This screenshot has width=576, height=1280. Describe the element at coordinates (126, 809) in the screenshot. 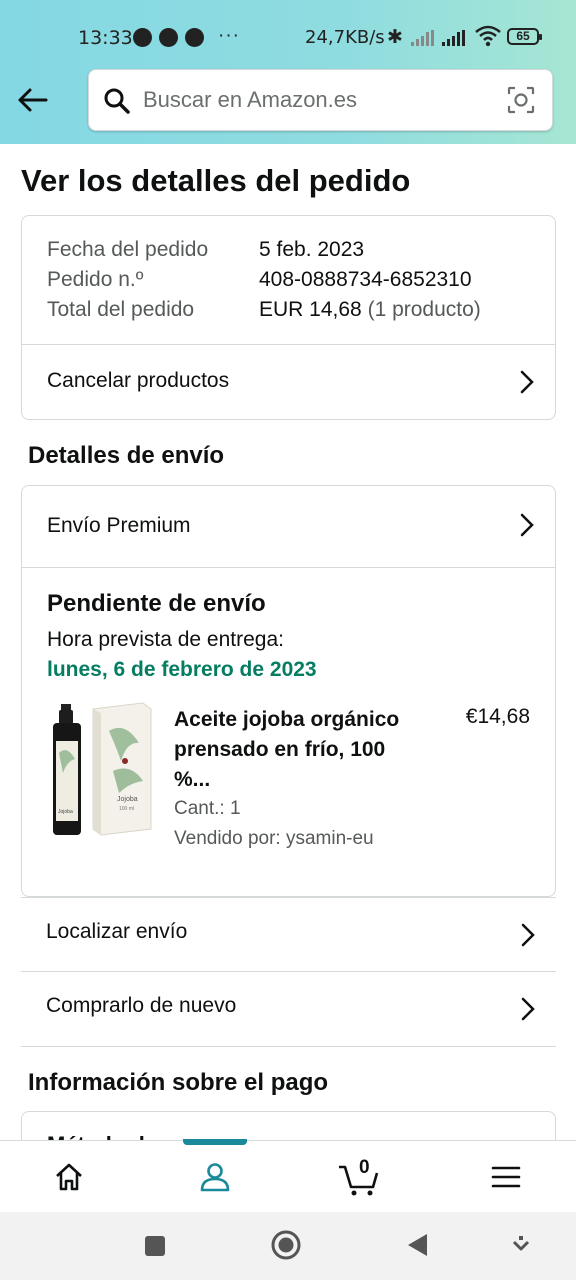

I see `svg-text: 100 ml` at that location.